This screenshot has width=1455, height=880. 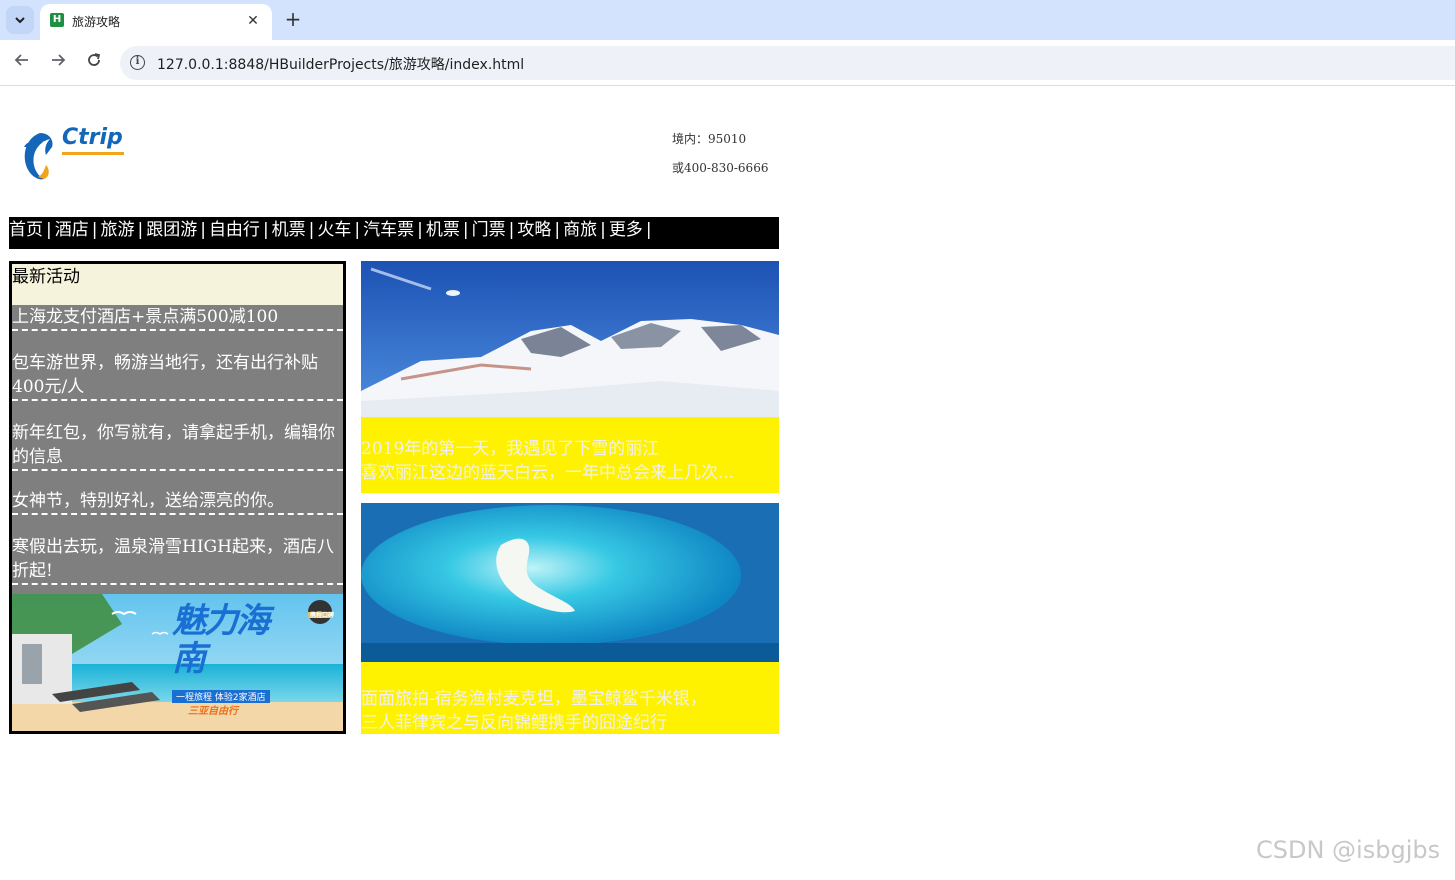 I want to click on ctrip-logo: Ctrip, so click(x=76, y=153).